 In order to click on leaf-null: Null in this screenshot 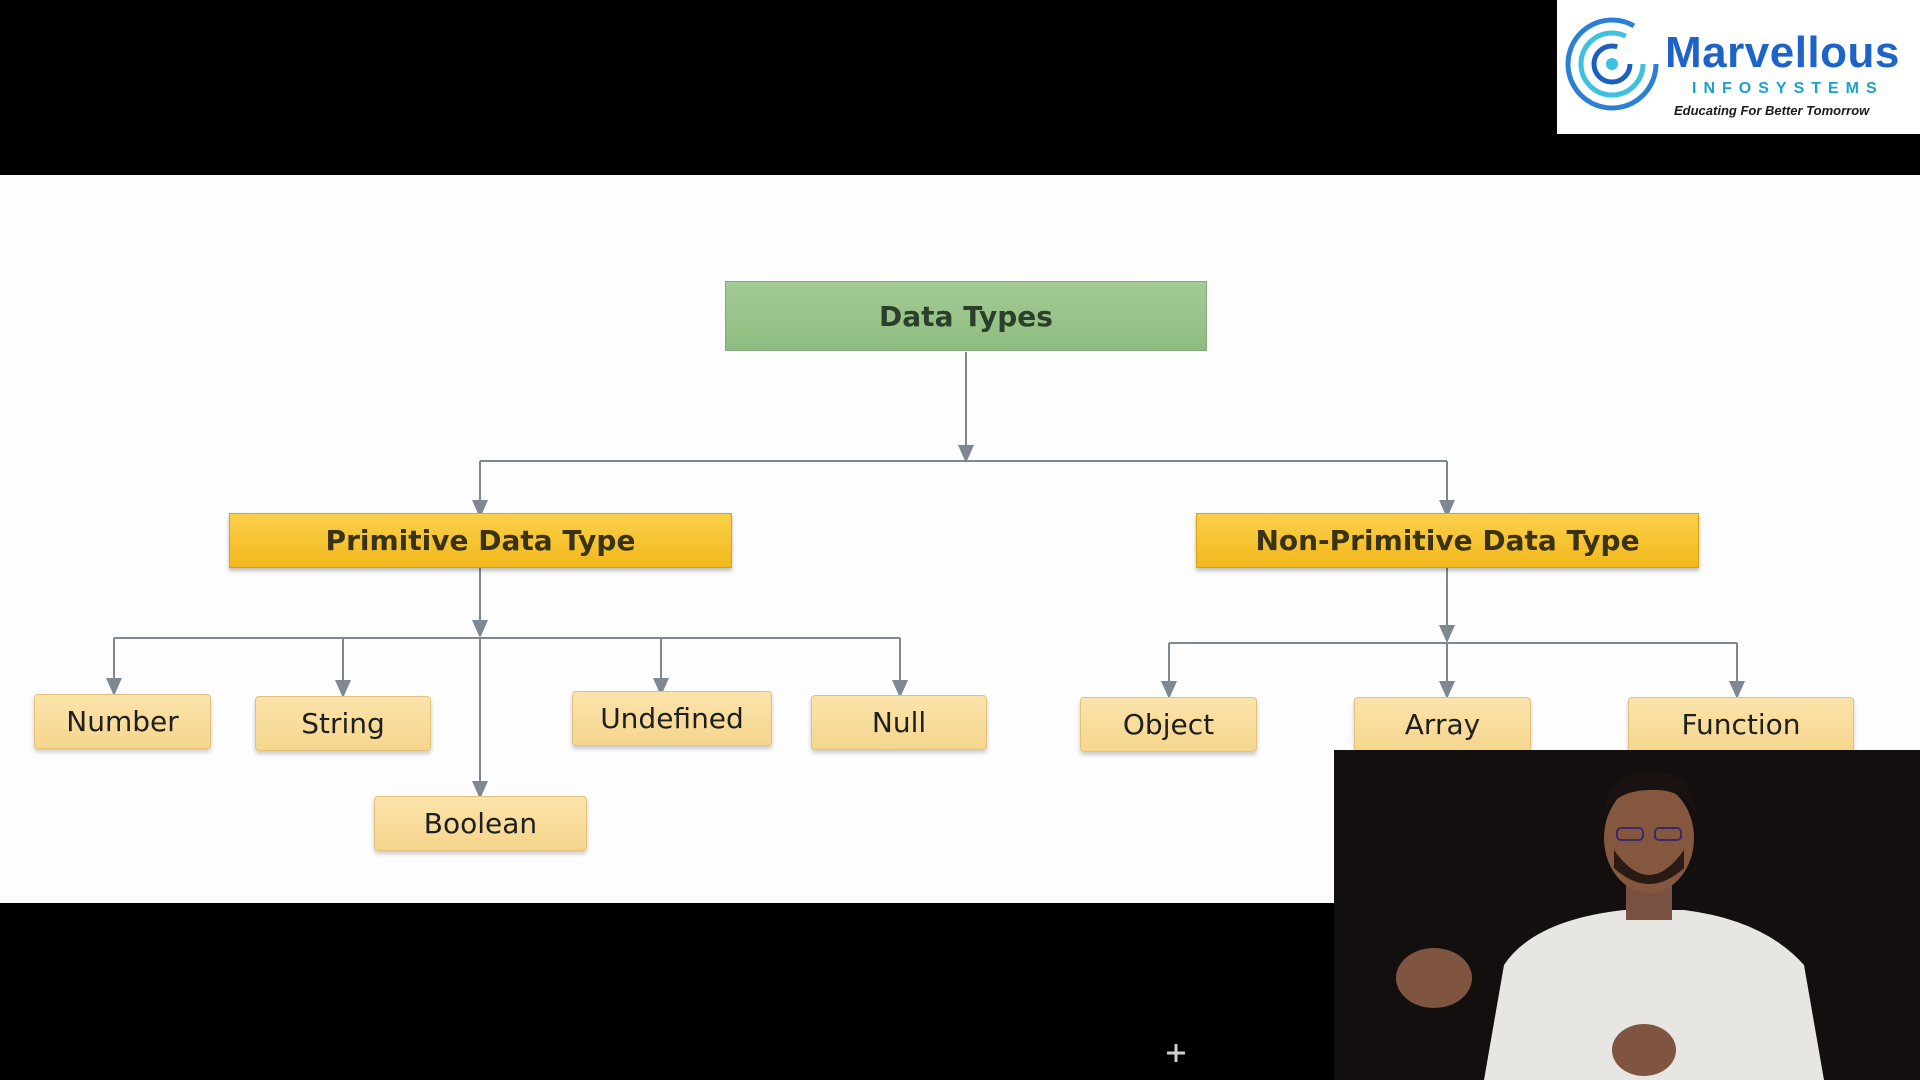, I will do `click(899, 722)`.